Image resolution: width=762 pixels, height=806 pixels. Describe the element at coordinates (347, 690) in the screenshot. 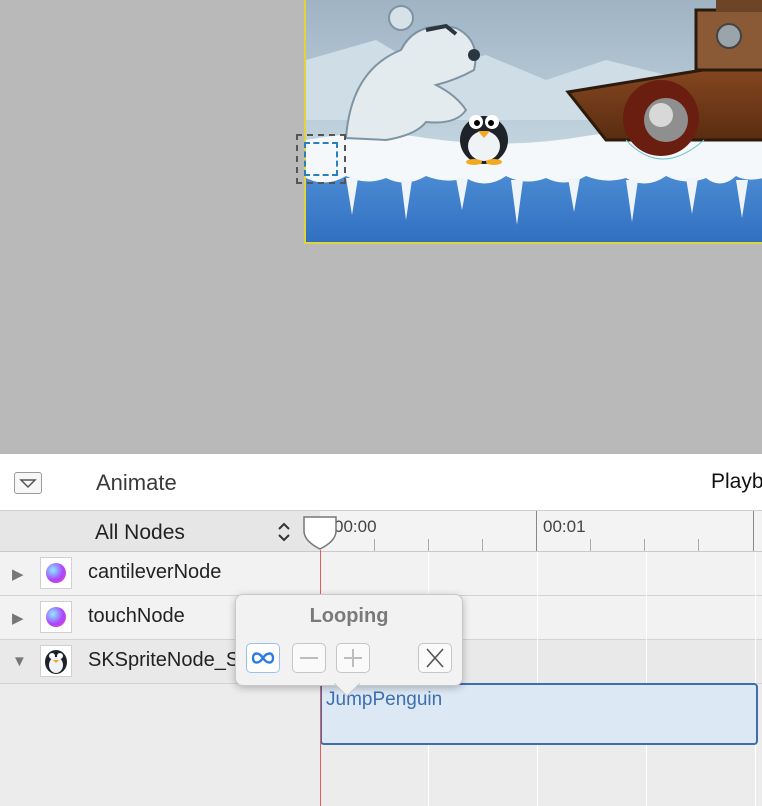

I see `popover-arrow` at that location.